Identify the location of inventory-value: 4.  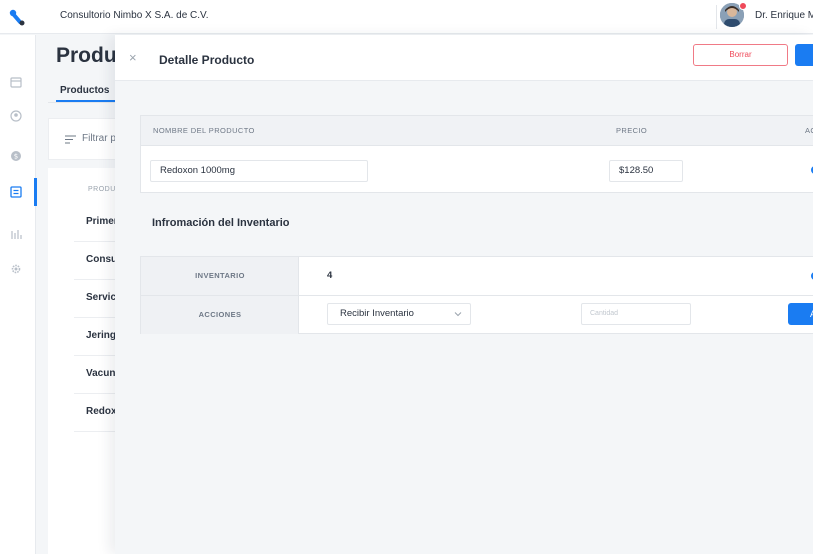
(330, 275).